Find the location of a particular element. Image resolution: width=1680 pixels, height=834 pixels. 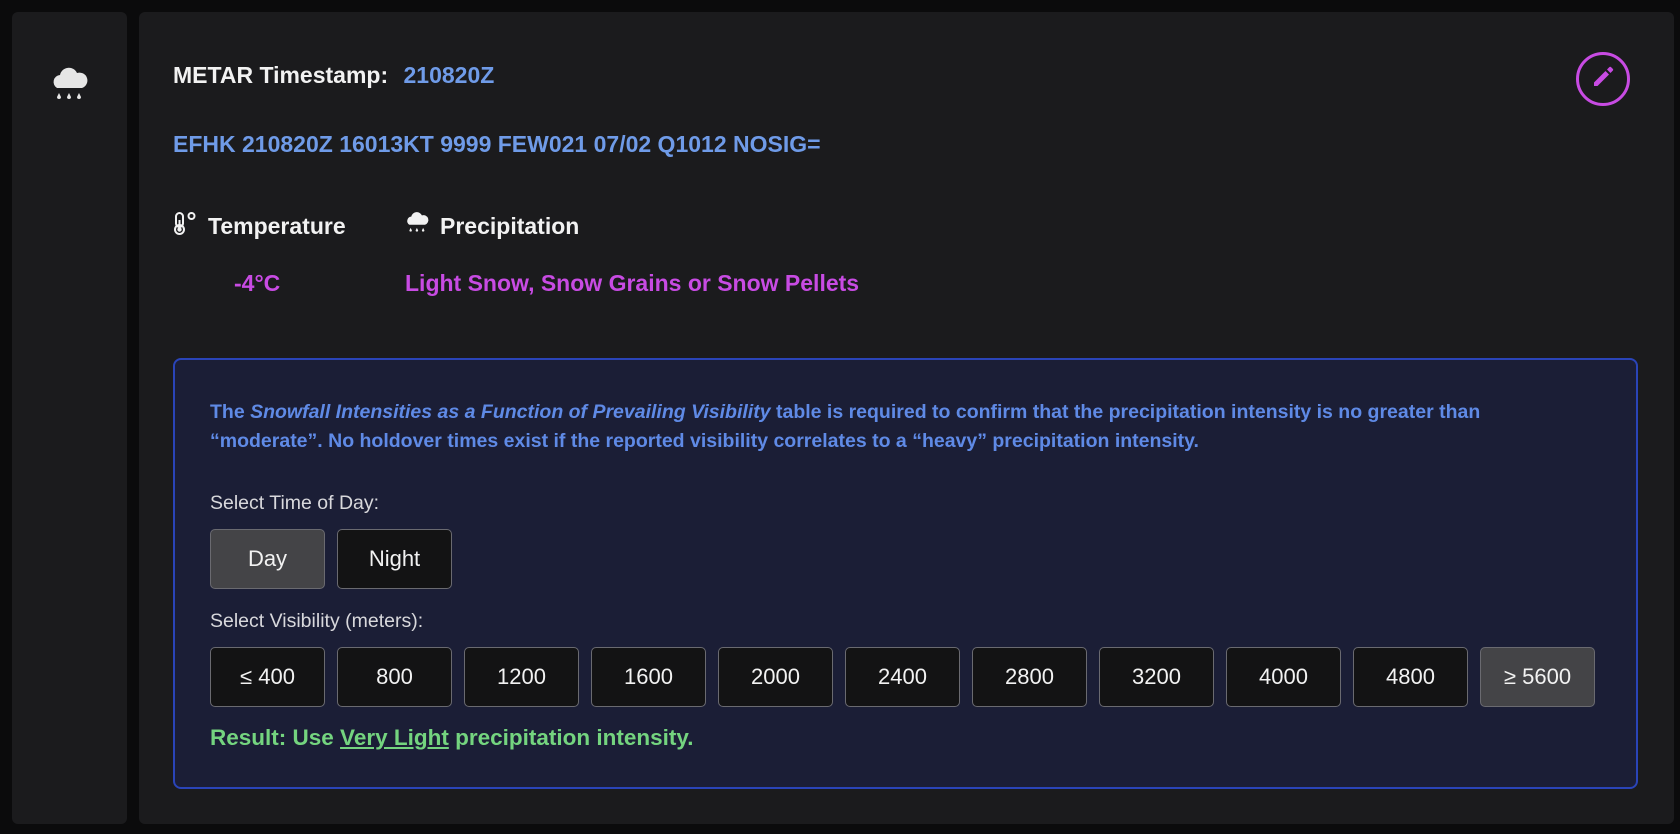

time-of-day-option-button: Day is located at coordinates (267, 559).